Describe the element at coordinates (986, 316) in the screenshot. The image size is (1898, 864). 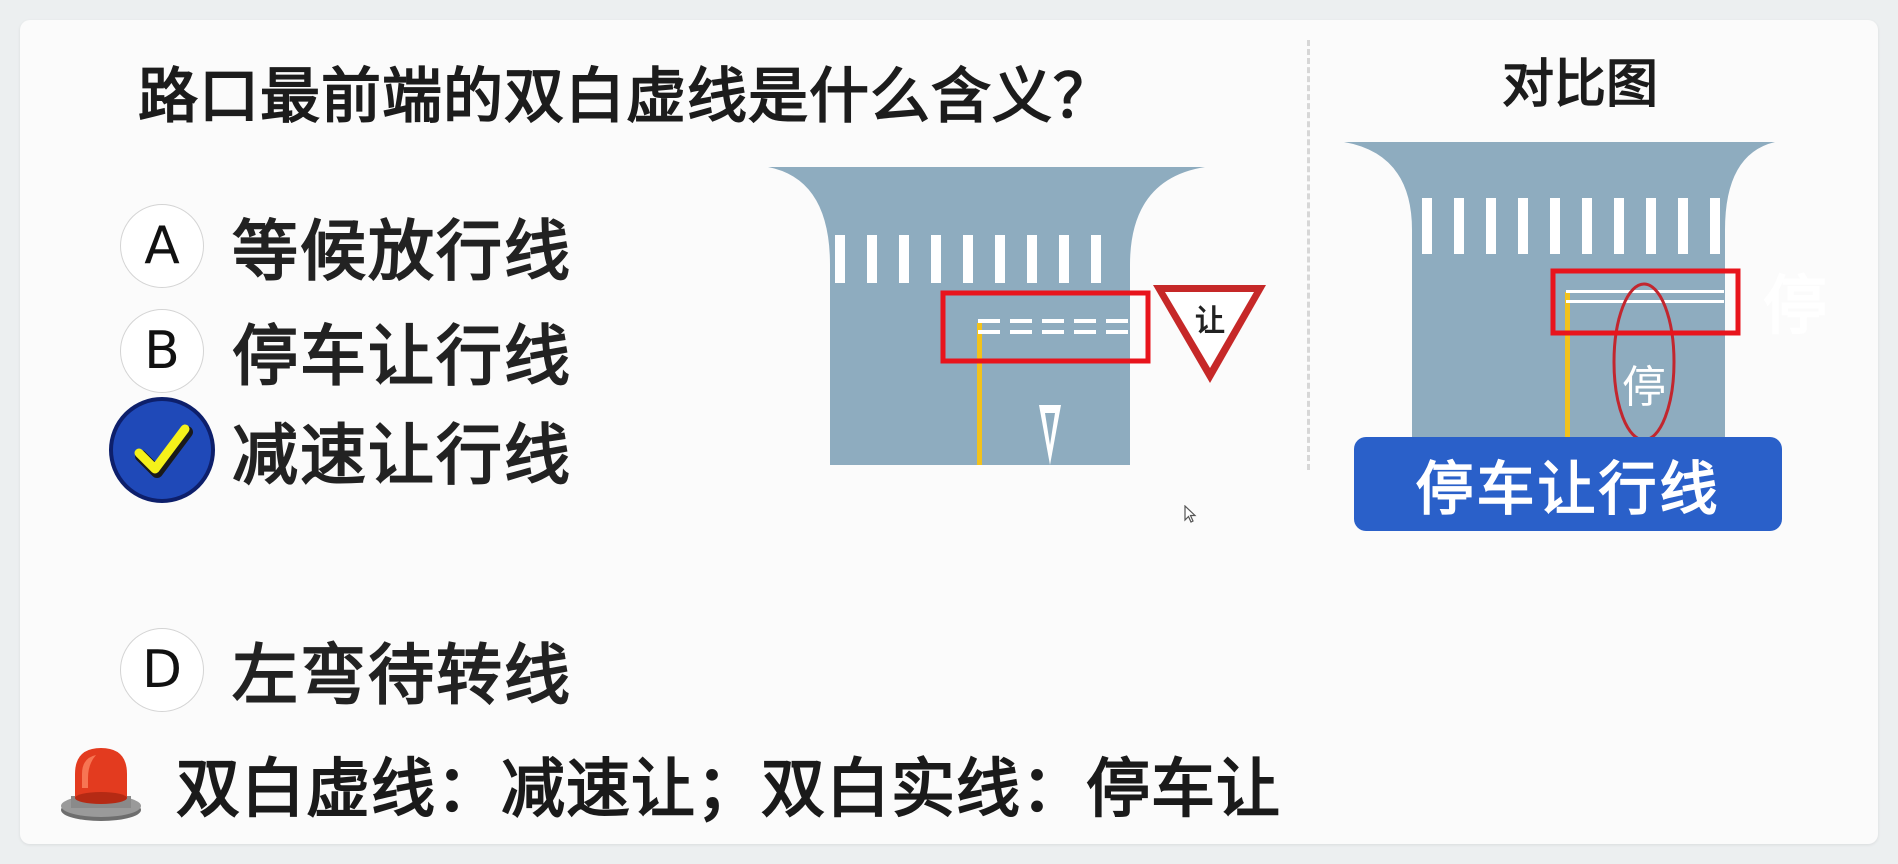
I see `road-surface` at that location.